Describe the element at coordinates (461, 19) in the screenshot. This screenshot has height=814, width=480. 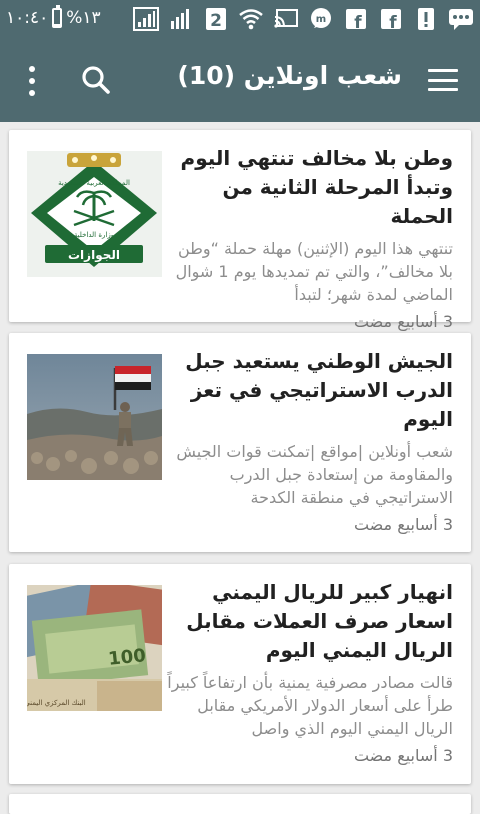
I see `chat-bubble-icon` at that location.